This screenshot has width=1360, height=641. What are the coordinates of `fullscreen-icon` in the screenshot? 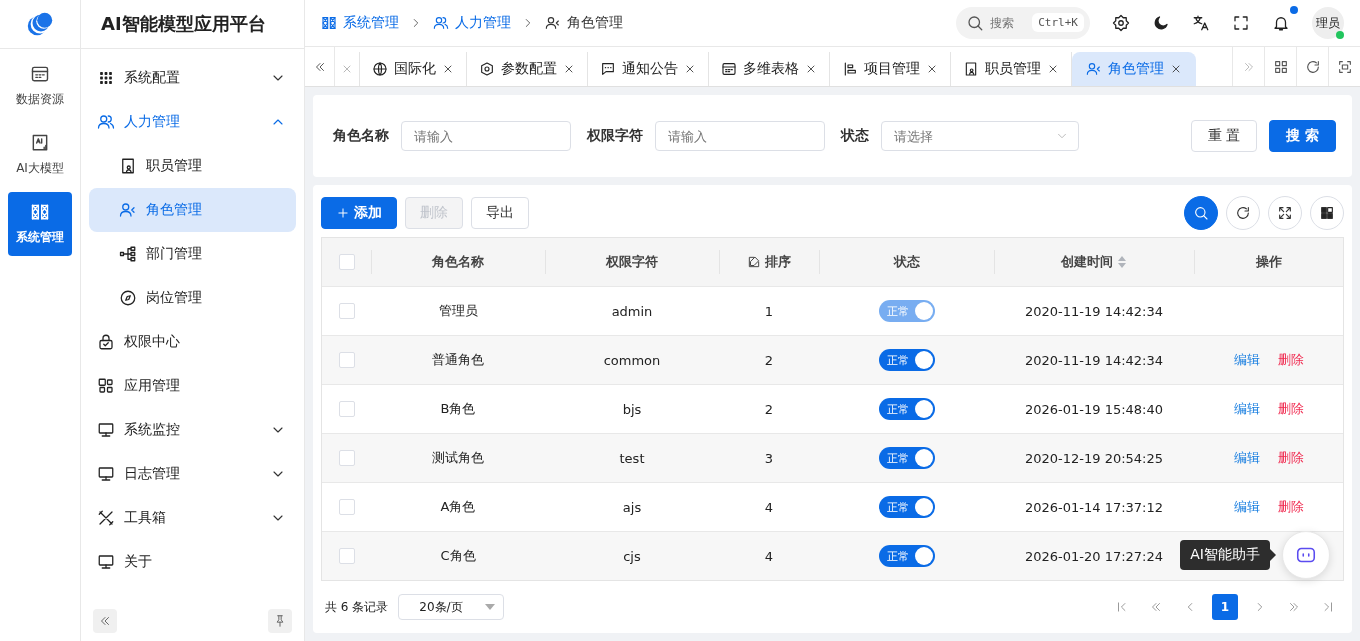 It's located at (1241, 23).